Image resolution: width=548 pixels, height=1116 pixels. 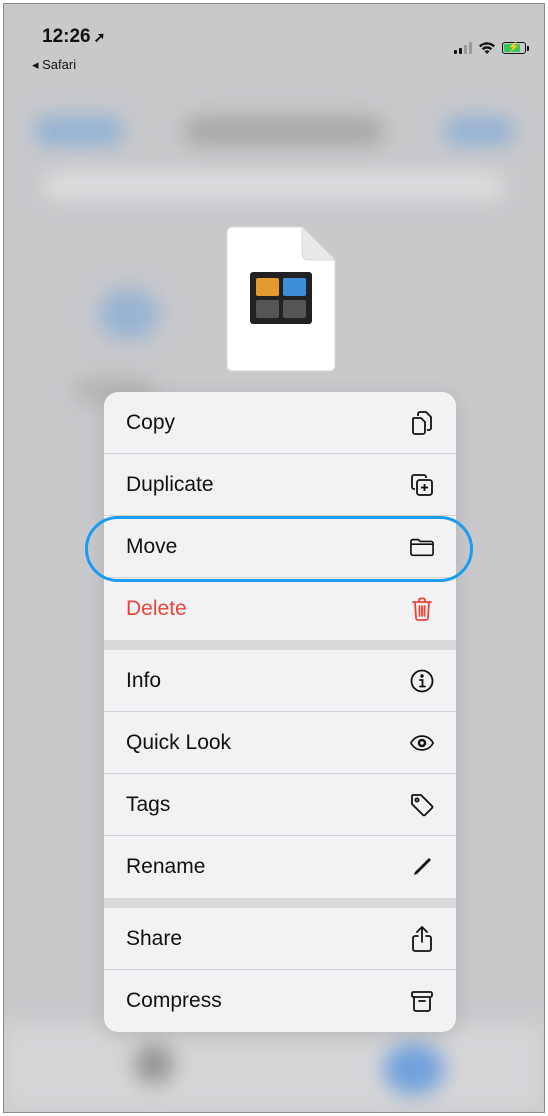 I want to click on menu-item-delete: Delete, so click(x=280, y=609).